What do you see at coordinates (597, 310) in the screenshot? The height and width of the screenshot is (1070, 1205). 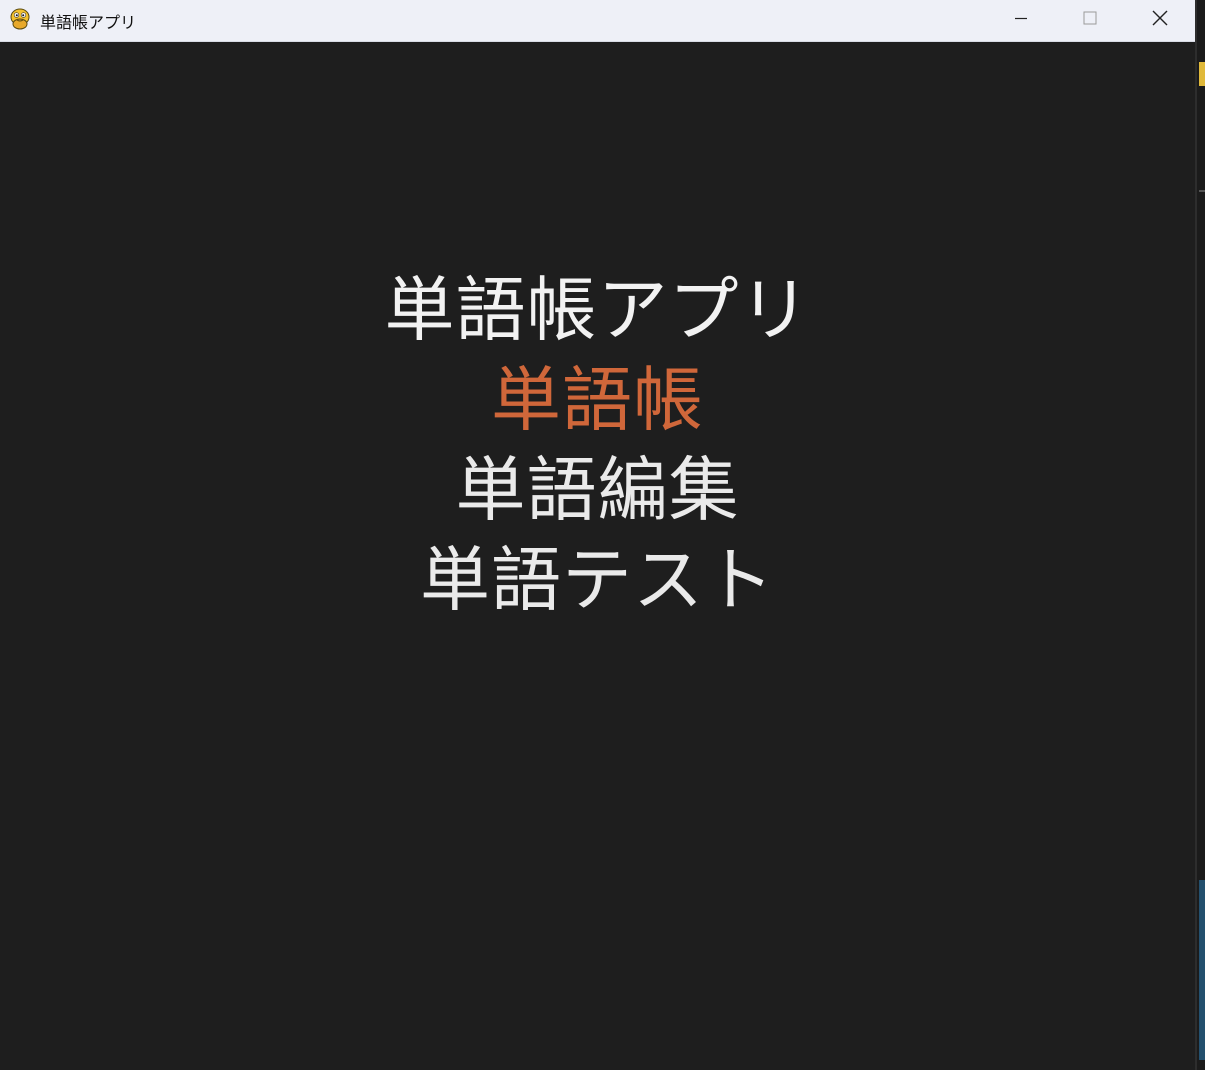 I see `app-heading: 単語帳アプリ` at bounding box center [597, 310].